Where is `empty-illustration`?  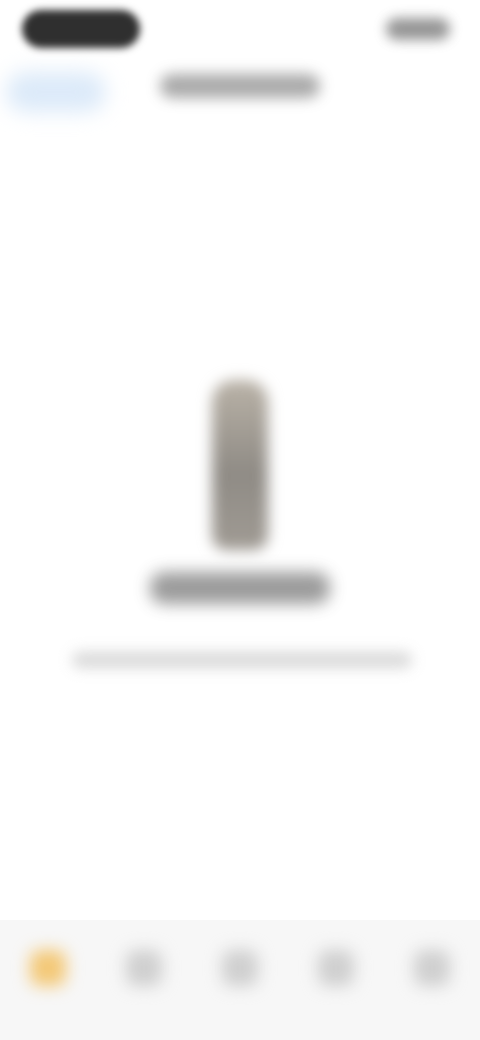
empty-illustration is located at coordinates (240, 460).